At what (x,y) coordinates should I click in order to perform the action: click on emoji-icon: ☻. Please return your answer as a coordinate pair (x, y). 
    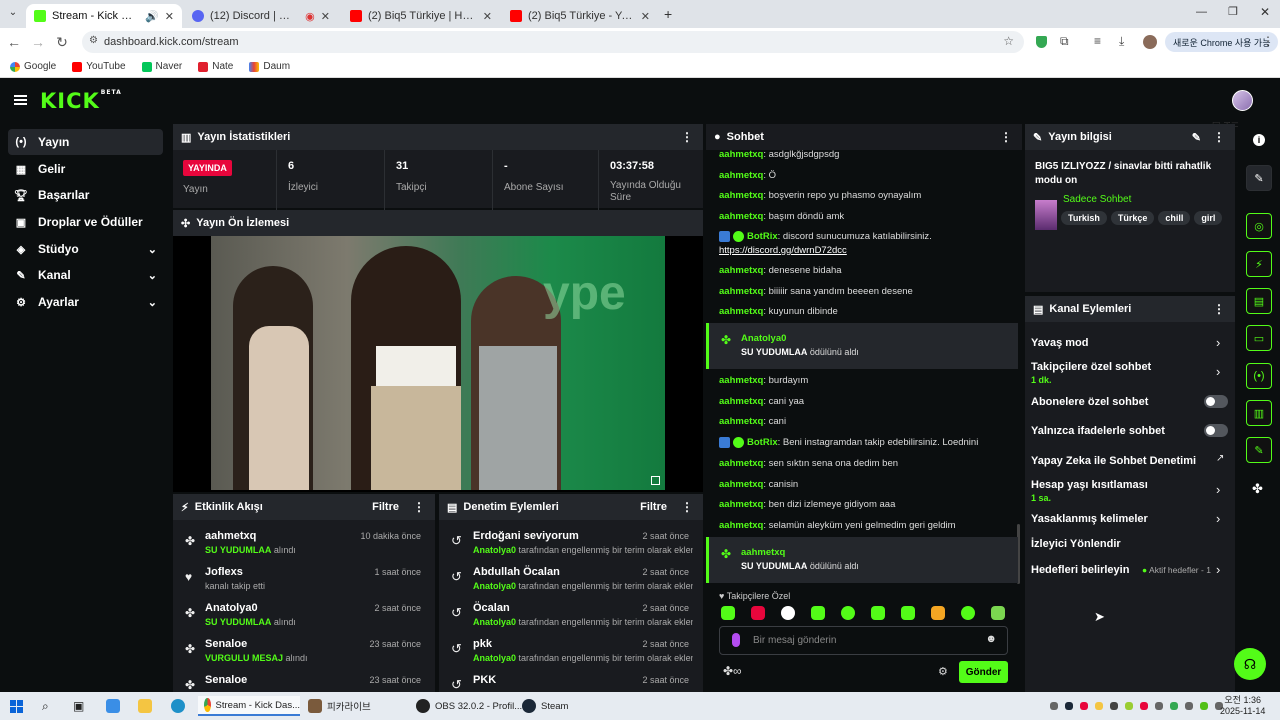
    Looking at the image, I should click on (991, 639).